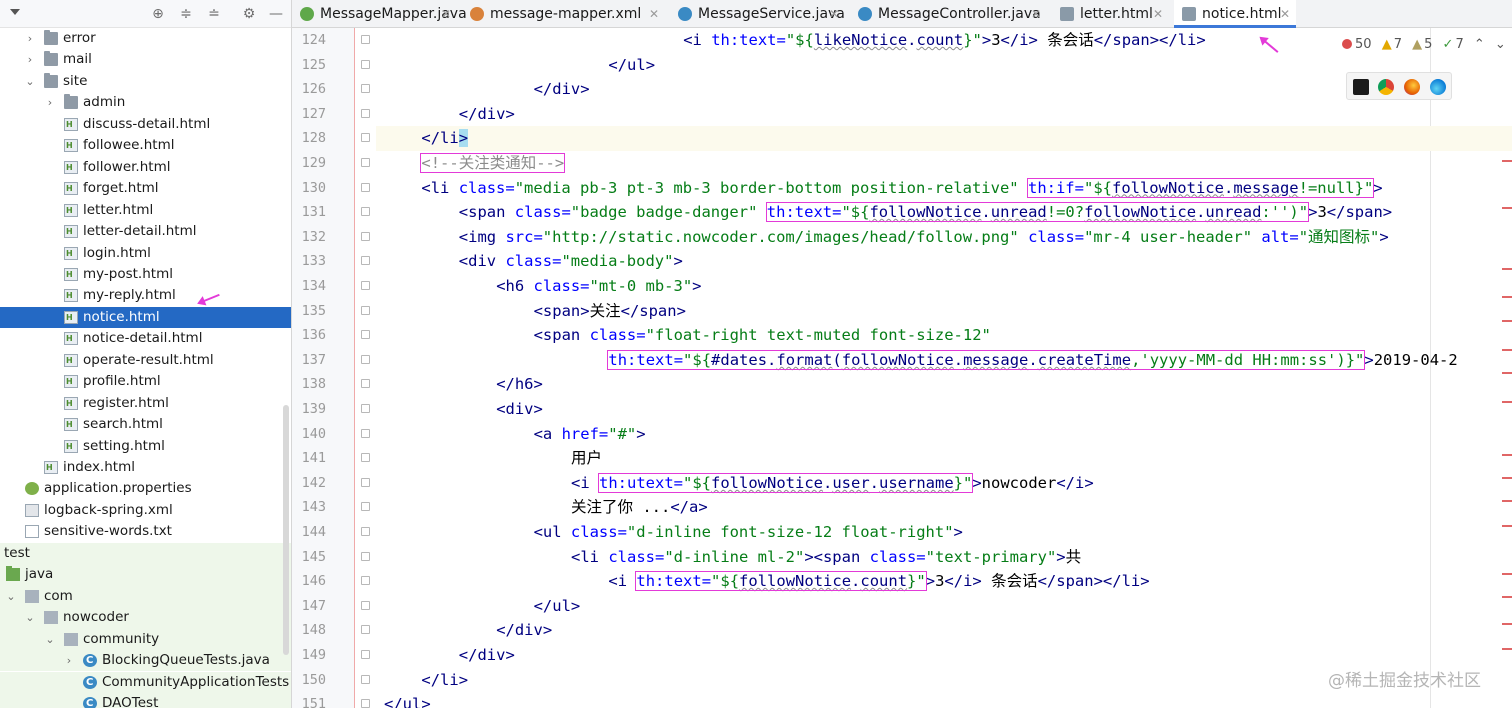  I want to click on tree-item: register.html, so click(145, 403).